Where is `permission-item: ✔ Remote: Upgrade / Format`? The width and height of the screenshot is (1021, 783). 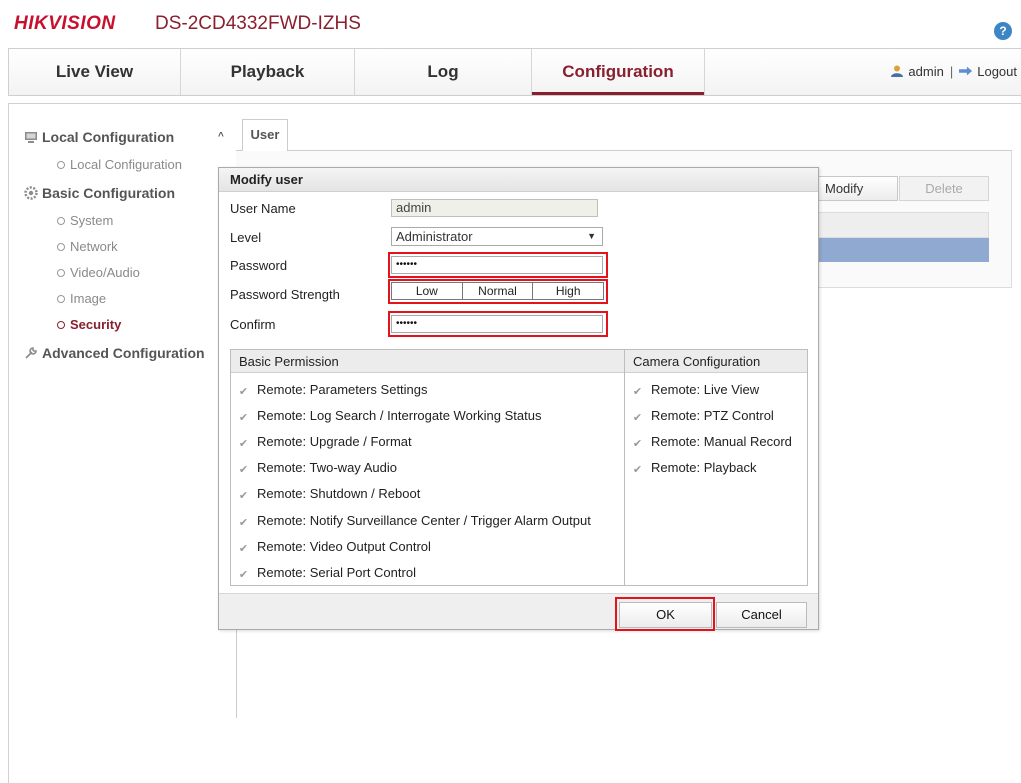 permission-item: ✔ Remote: Upgrade / Format is located at coordinates (325, 442).